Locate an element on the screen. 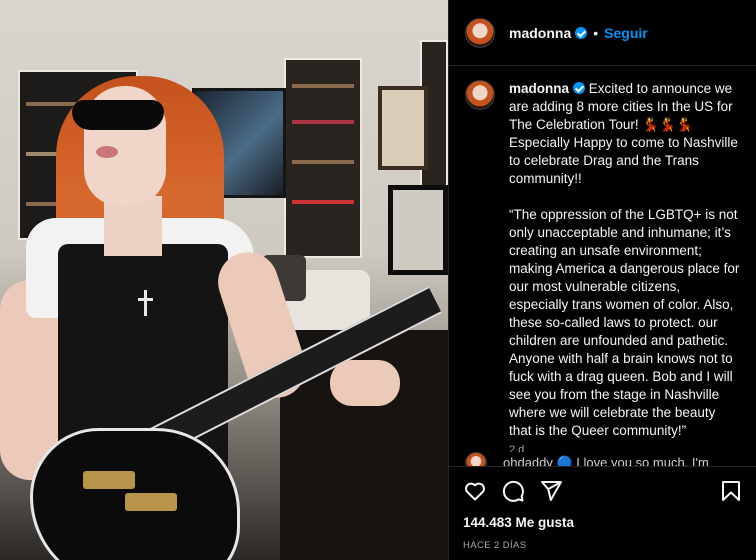  guitar-body is located at coordinates (135, 494).